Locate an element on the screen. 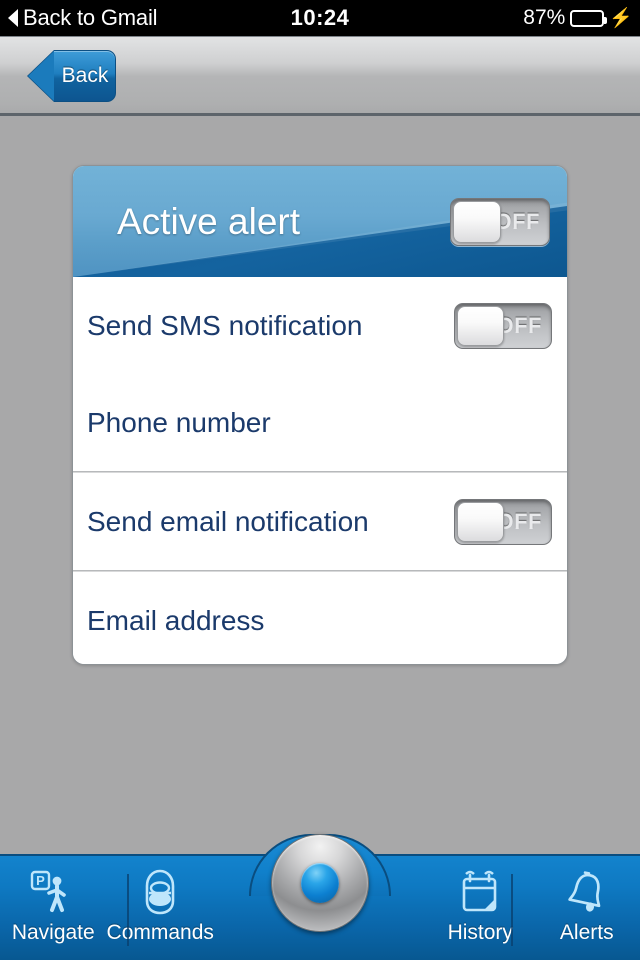 This screenshot has width=640, height=960. tab-alerts: Alerts is located at coordinates (587, 908).